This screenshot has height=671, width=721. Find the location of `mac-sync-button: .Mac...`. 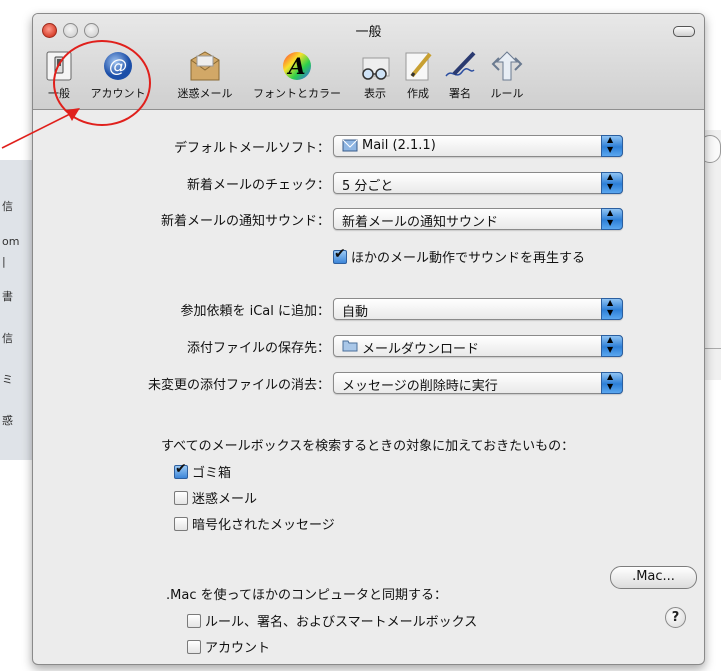

mac-sync-button: .Mac... is located at coordinates (653, 577).